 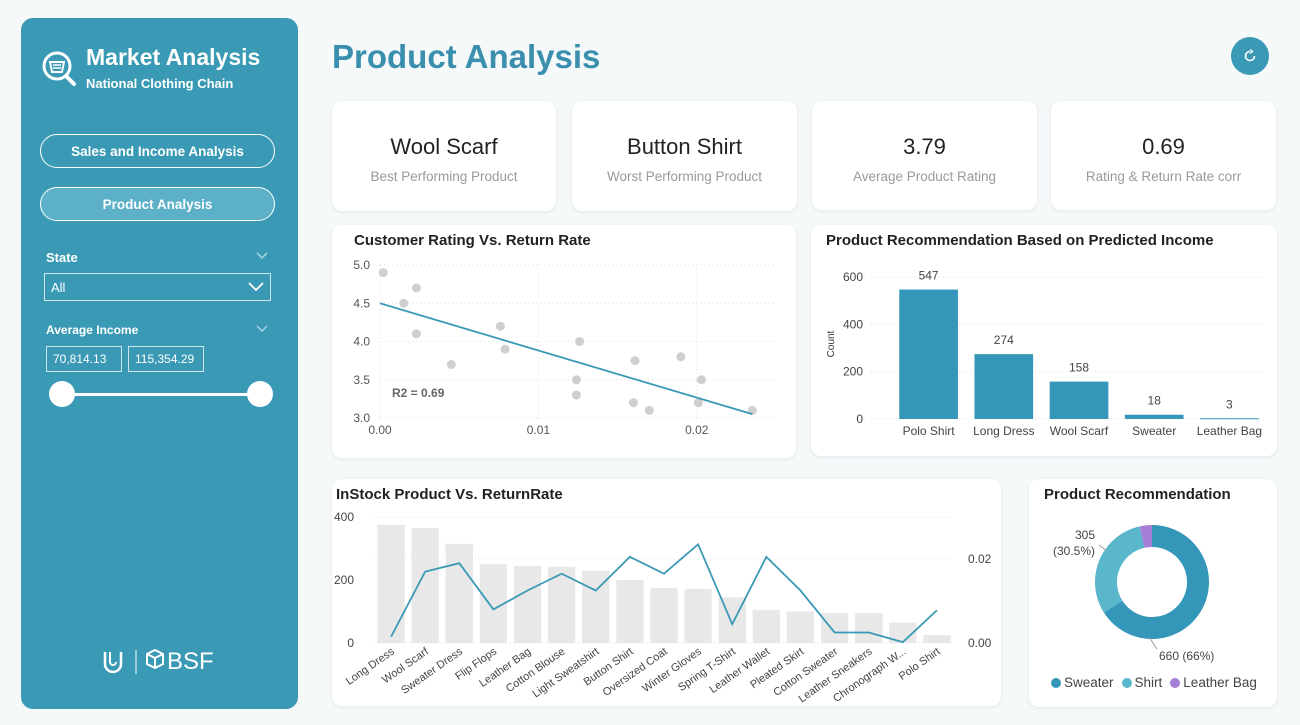 I want to click on nav-sales-income-button: Sales and Income Analysis, so click(x=157, y=151).